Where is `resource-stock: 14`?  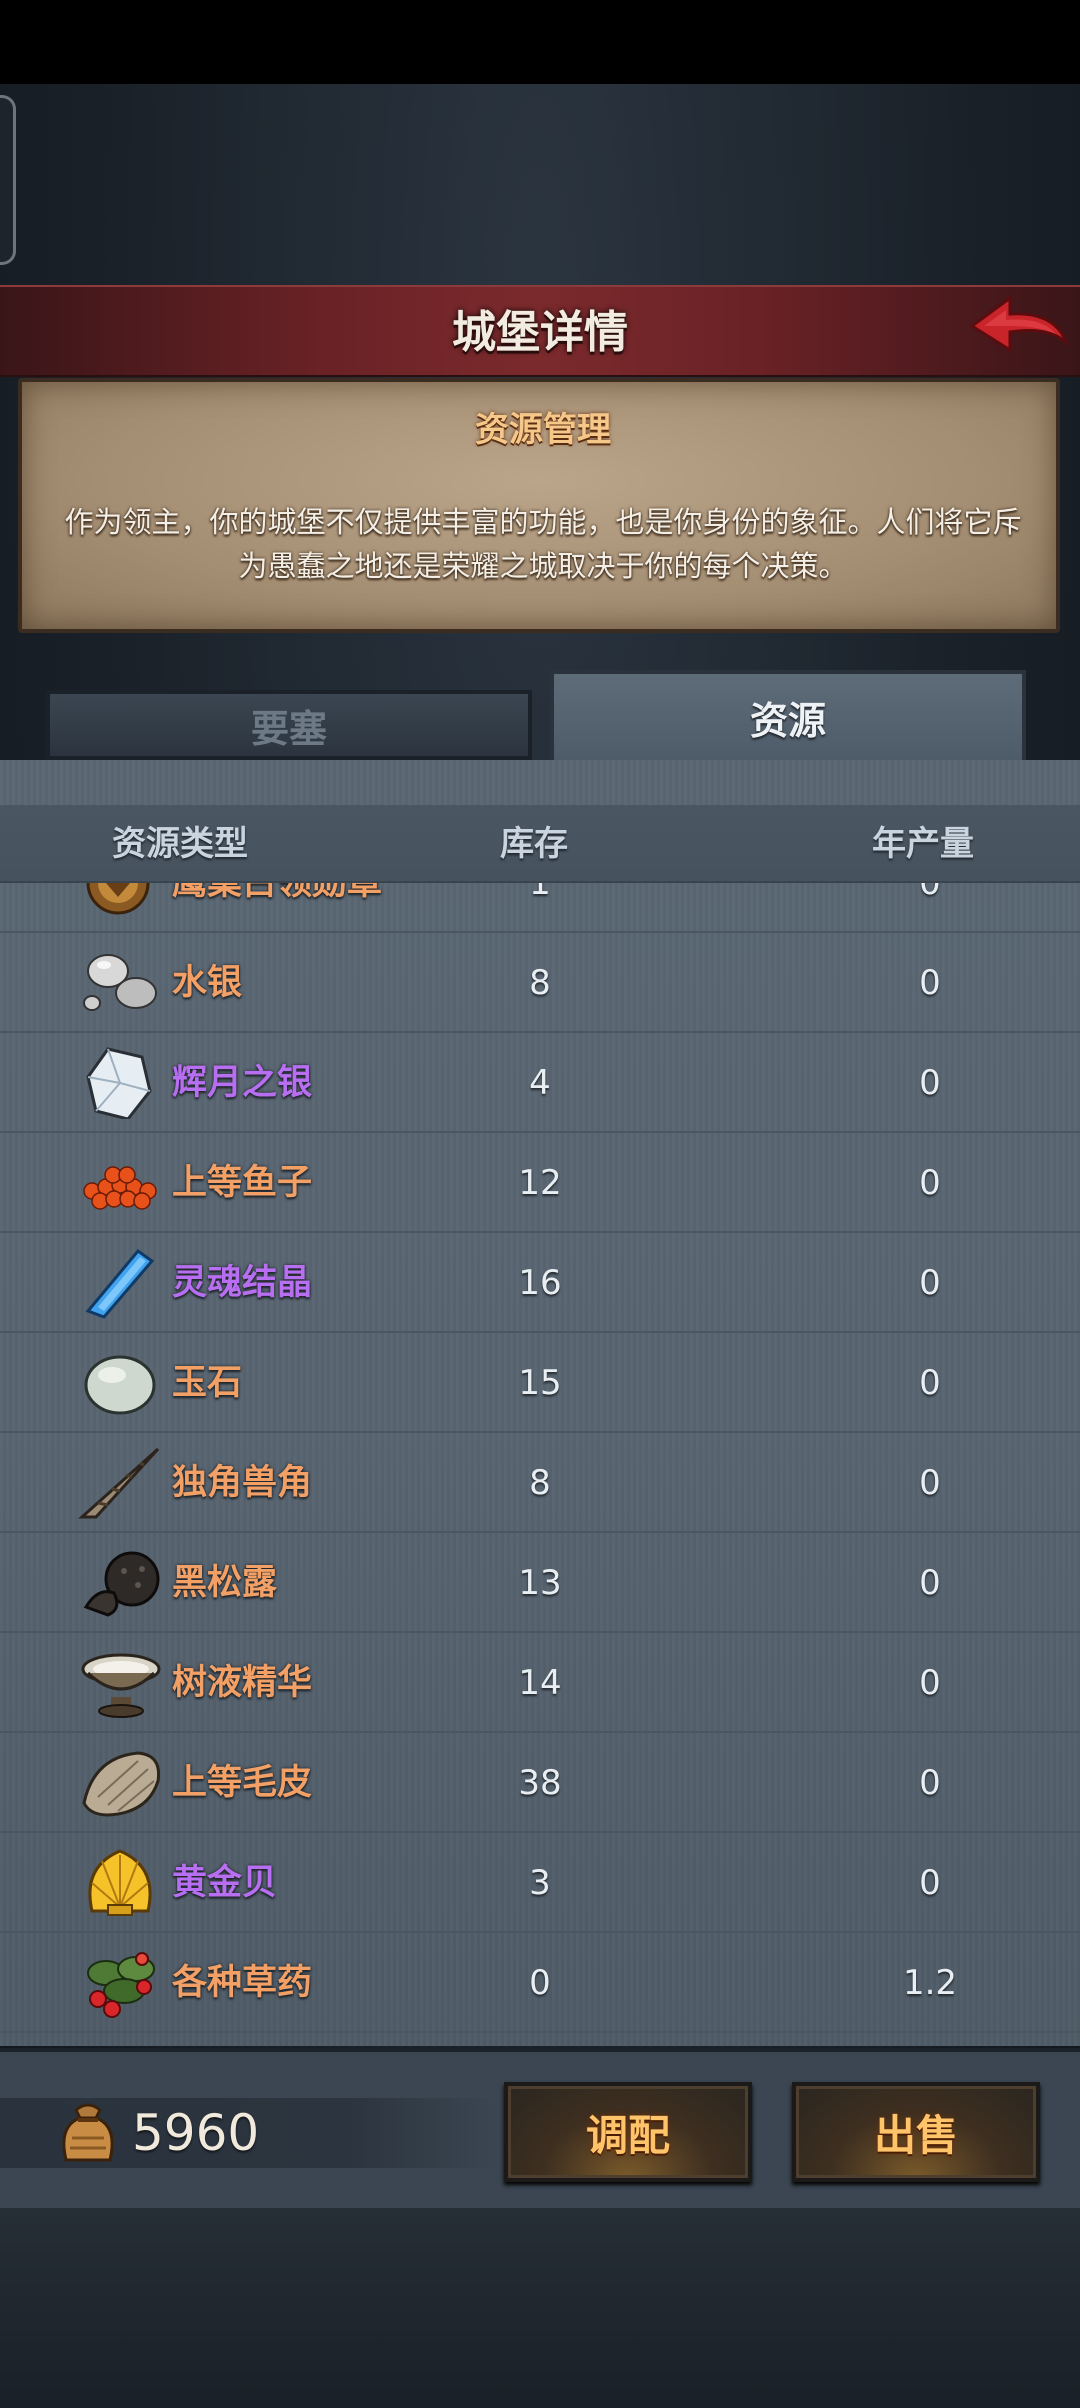 resource-stock: 14 is located at coordinates (540, 1683).